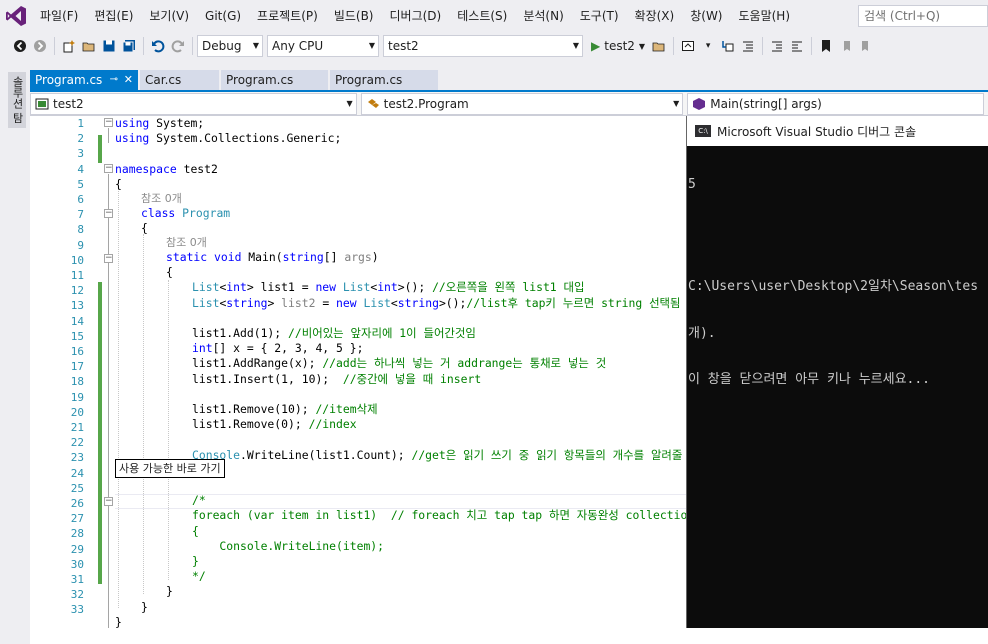  Describe the element at coordinates (375, 257) in the screenshot. I see `code-text: )` at that location.